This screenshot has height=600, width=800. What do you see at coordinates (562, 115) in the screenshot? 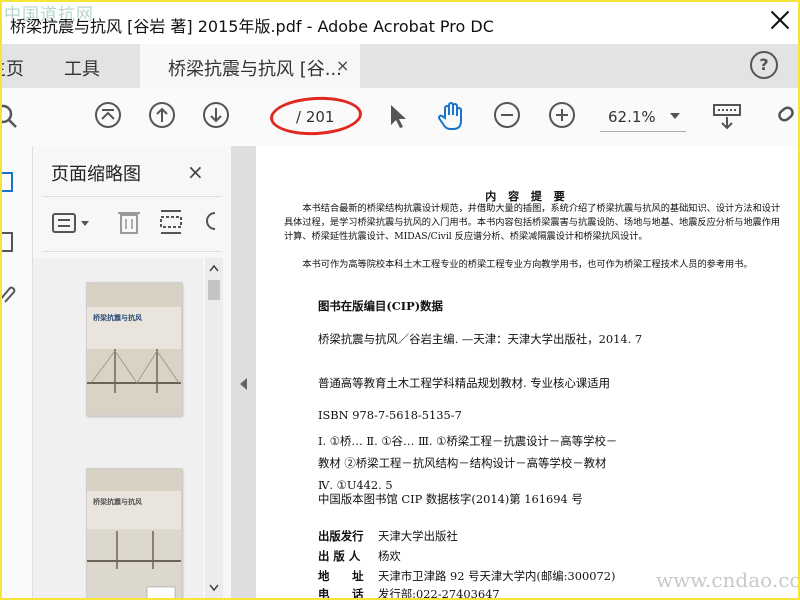
I see `zoom-in-icon` at bounding box center [562, 115].